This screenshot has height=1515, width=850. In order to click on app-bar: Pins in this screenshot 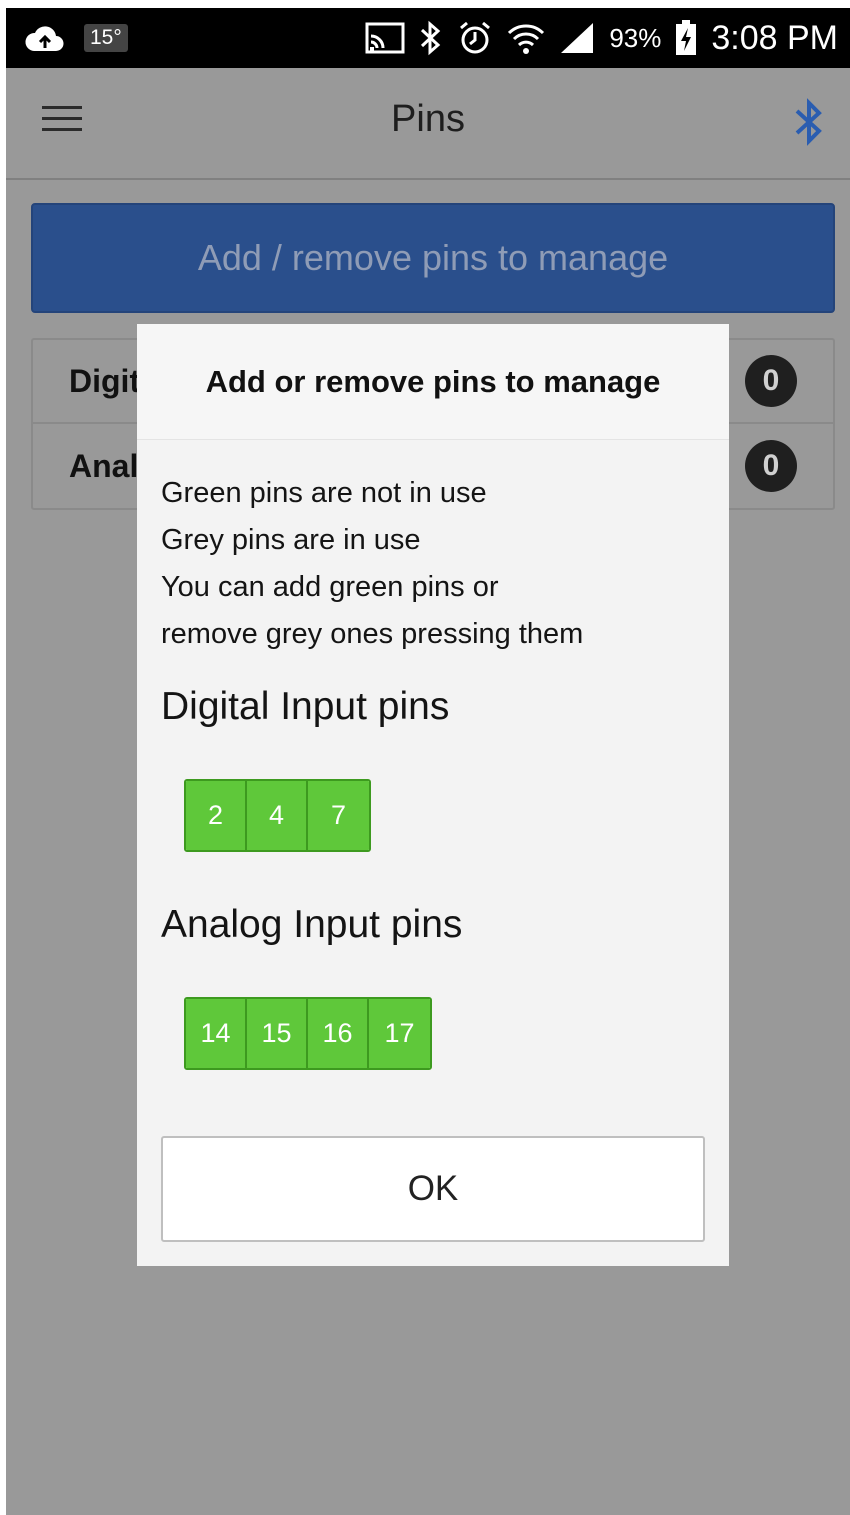, I will do `click(428, 124)`.